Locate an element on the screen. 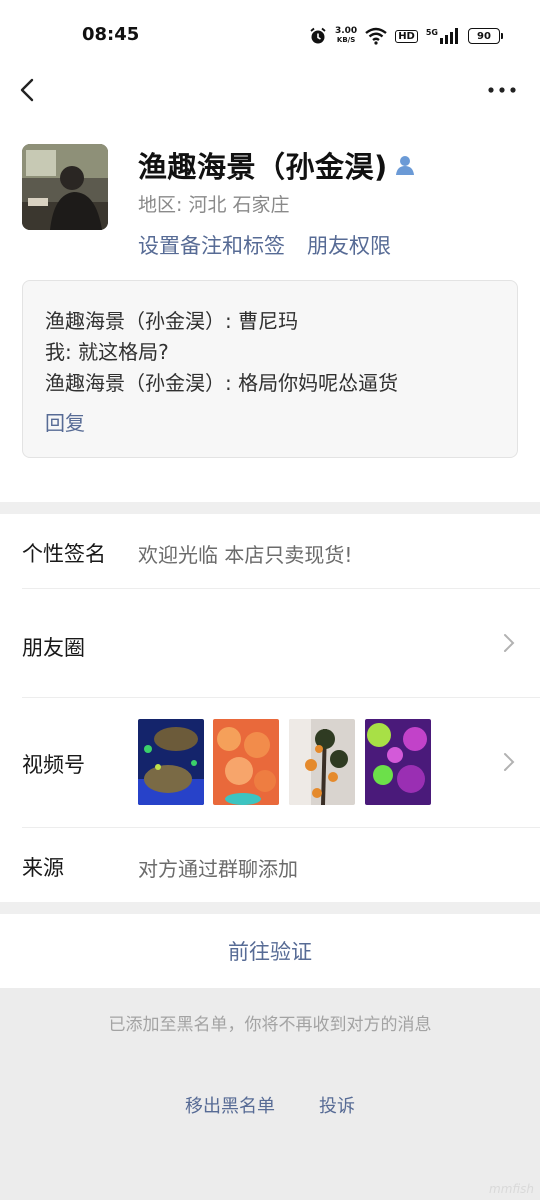 This screenshot has height=1200, width=540. channels-label: 视频号 is located at coordinates (53, 765).